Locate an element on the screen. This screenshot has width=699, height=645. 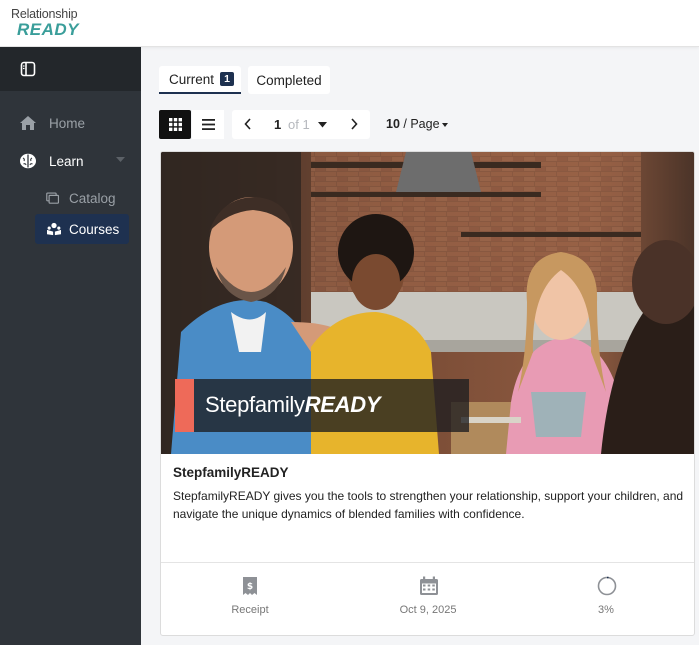
tab-current: Current 1 is located at coordinates (200, 80).